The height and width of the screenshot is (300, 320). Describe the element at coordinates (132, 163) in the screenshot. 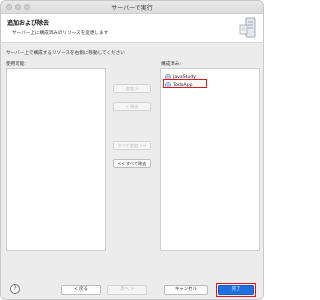

I see `remove-all-button: << すべて除去` at that location.